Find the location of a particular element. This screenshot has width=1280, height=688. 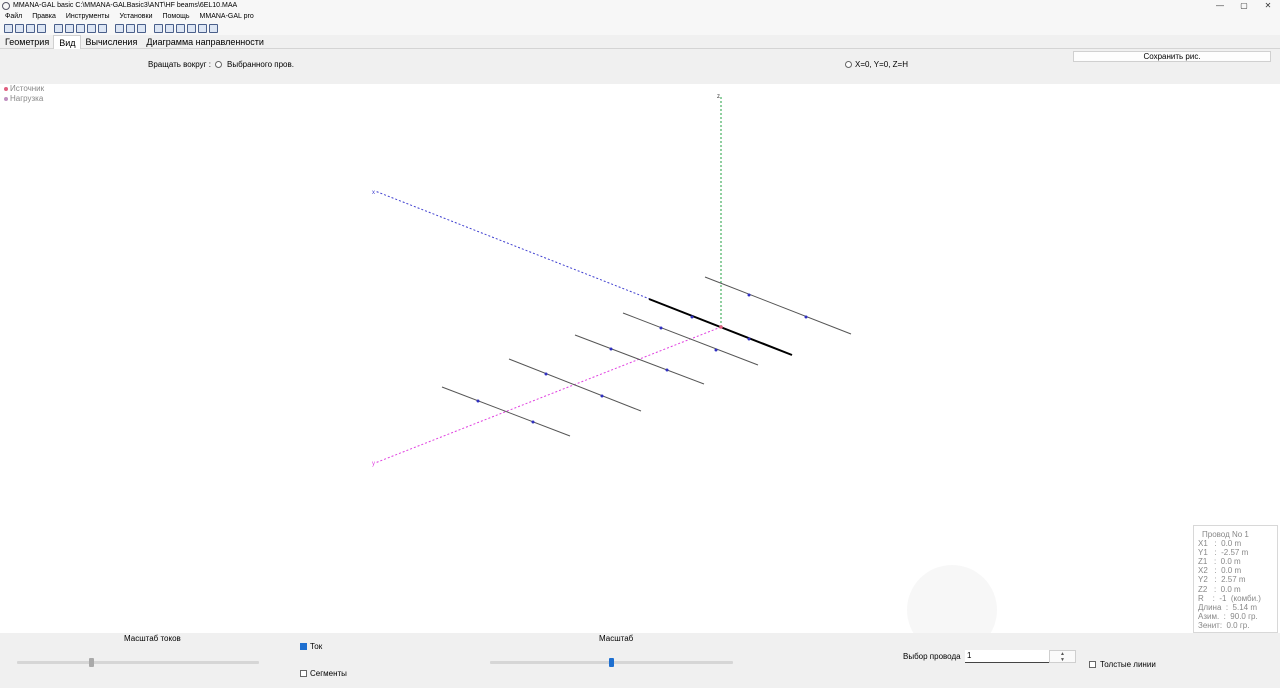

wire-info-title: Провод No 1 is located at coordinates (1225, 534).